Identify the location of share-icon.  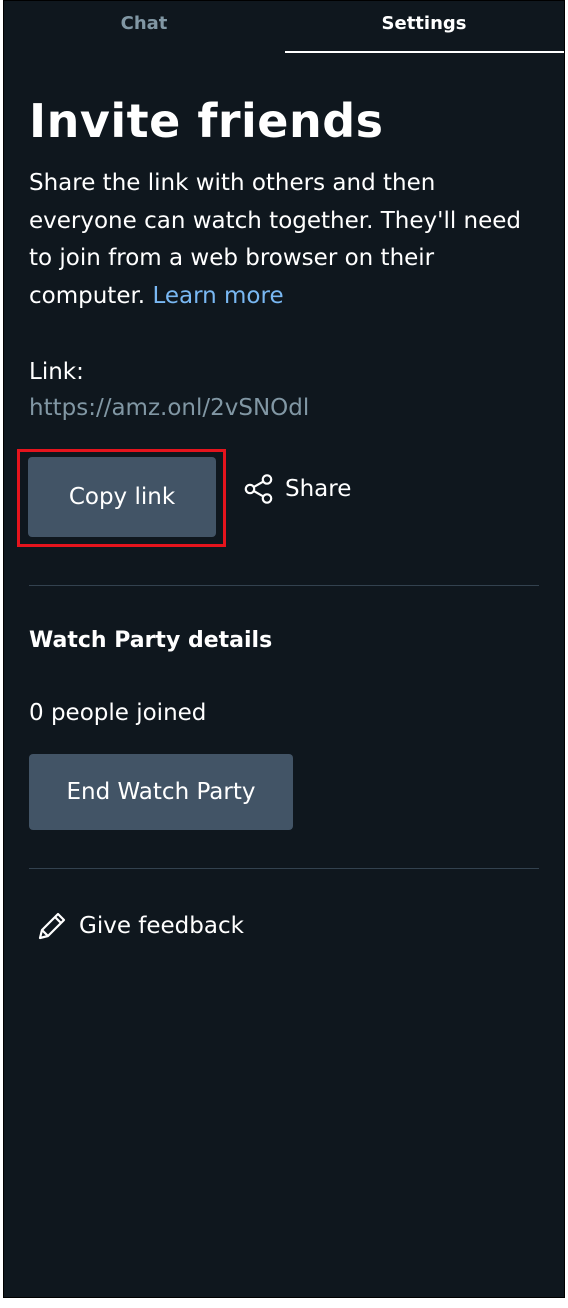
(258, 489).